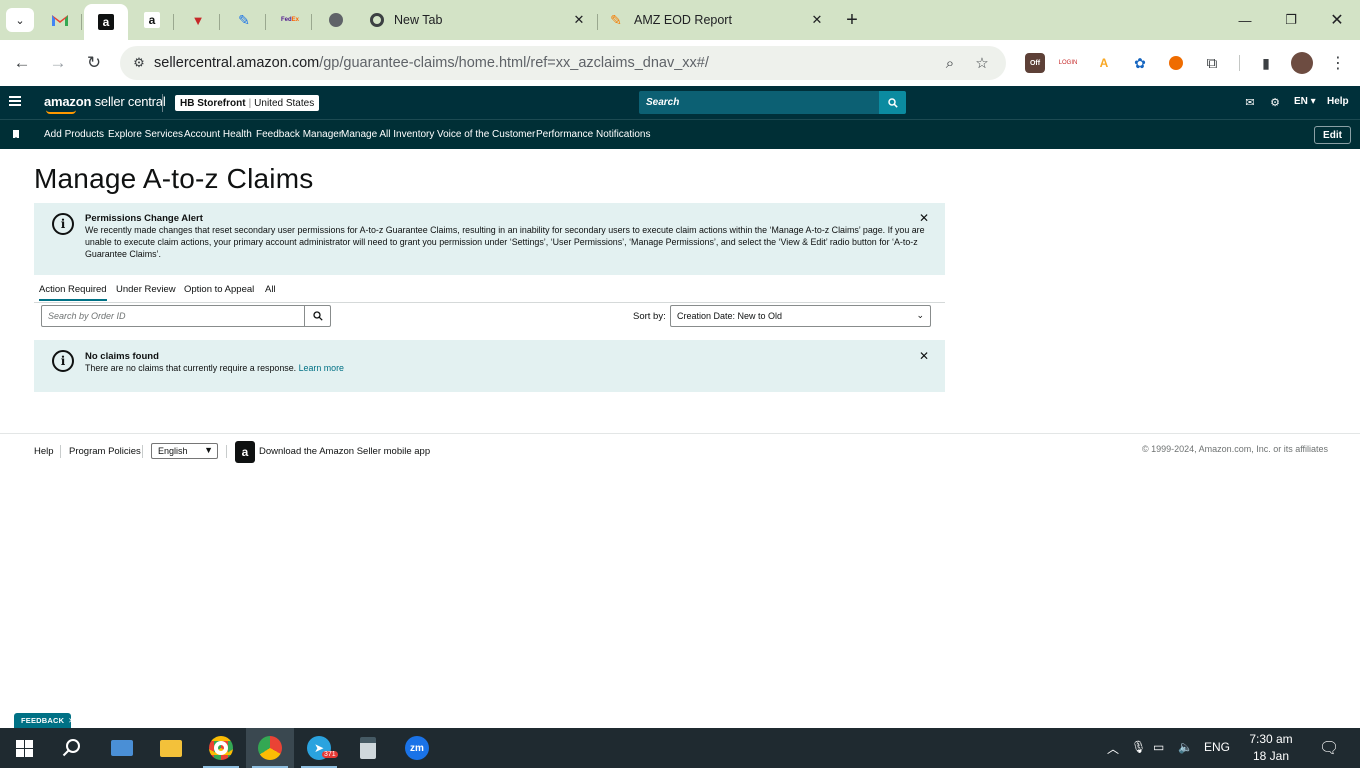 The image size is (1360, 782). I want to click on scout-icon: A, so click(1104, 63).